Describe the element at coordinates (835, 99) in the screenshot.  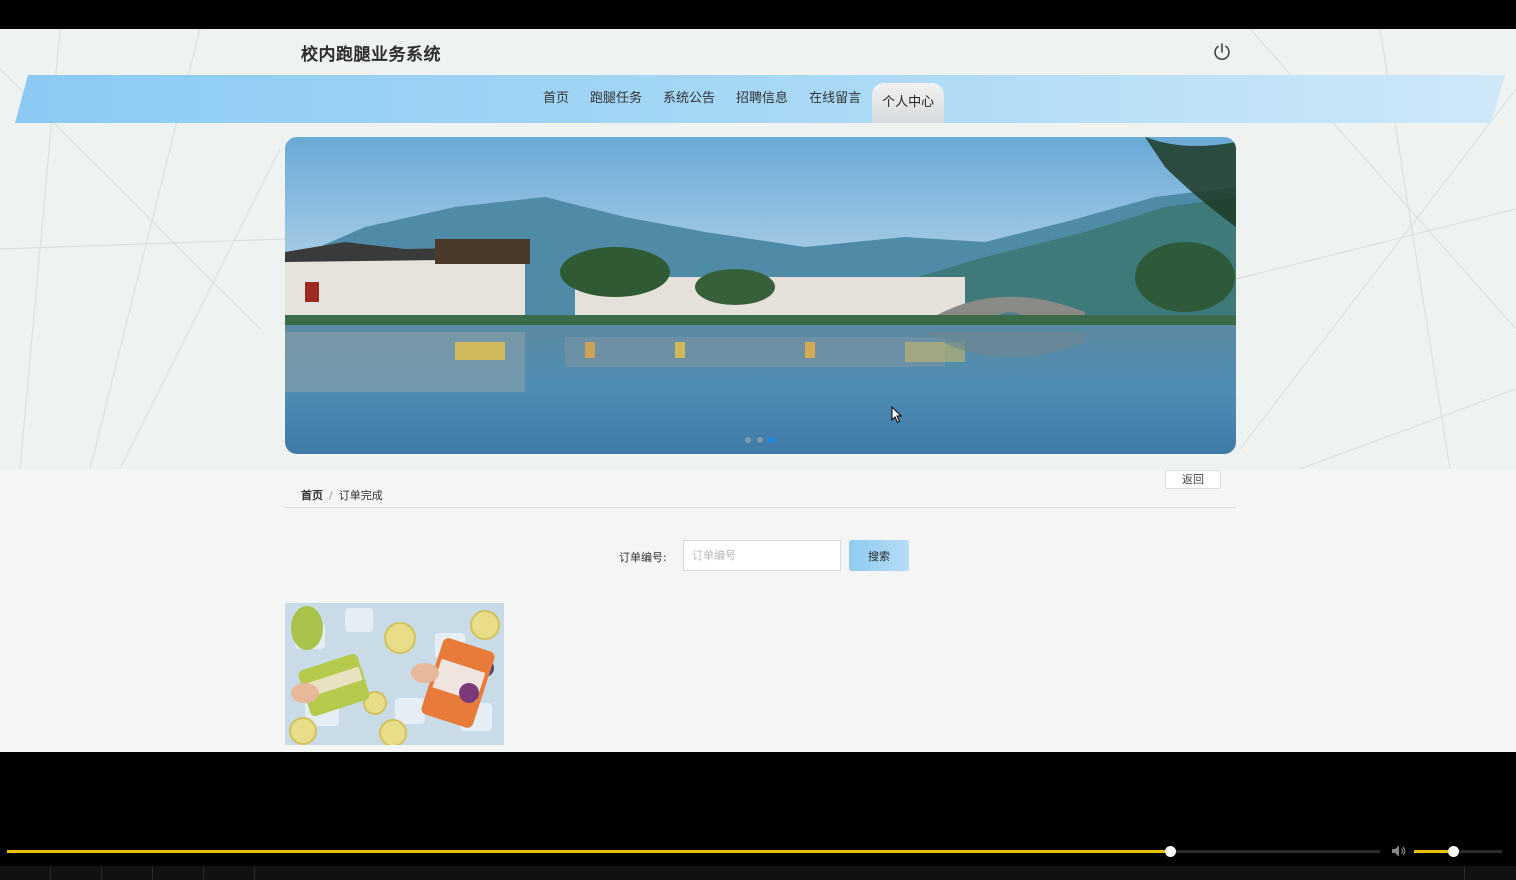
I see `nav-item-messages: 在线留言` at that location.